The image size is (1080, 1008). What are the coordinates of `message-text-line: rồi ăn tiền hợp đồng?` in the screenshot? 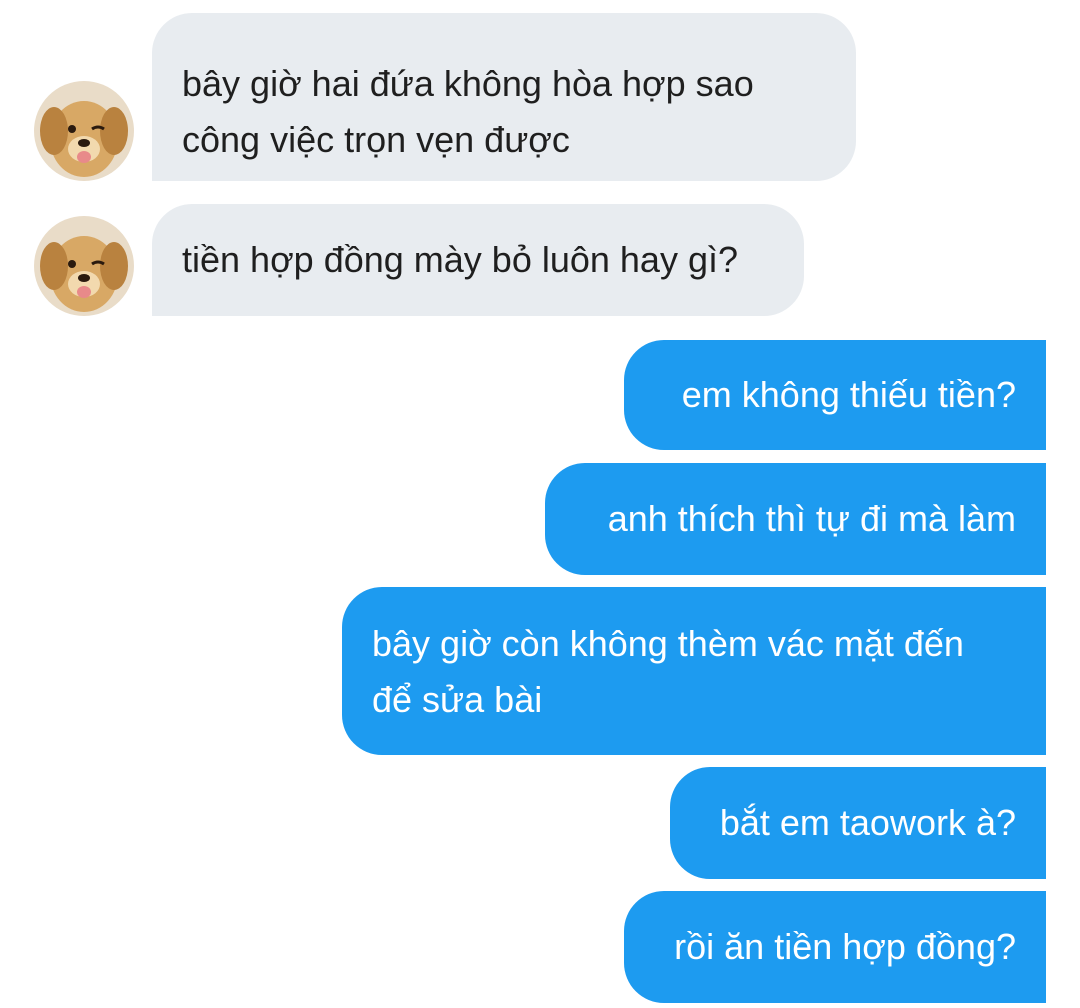 It's located at (845, 946).